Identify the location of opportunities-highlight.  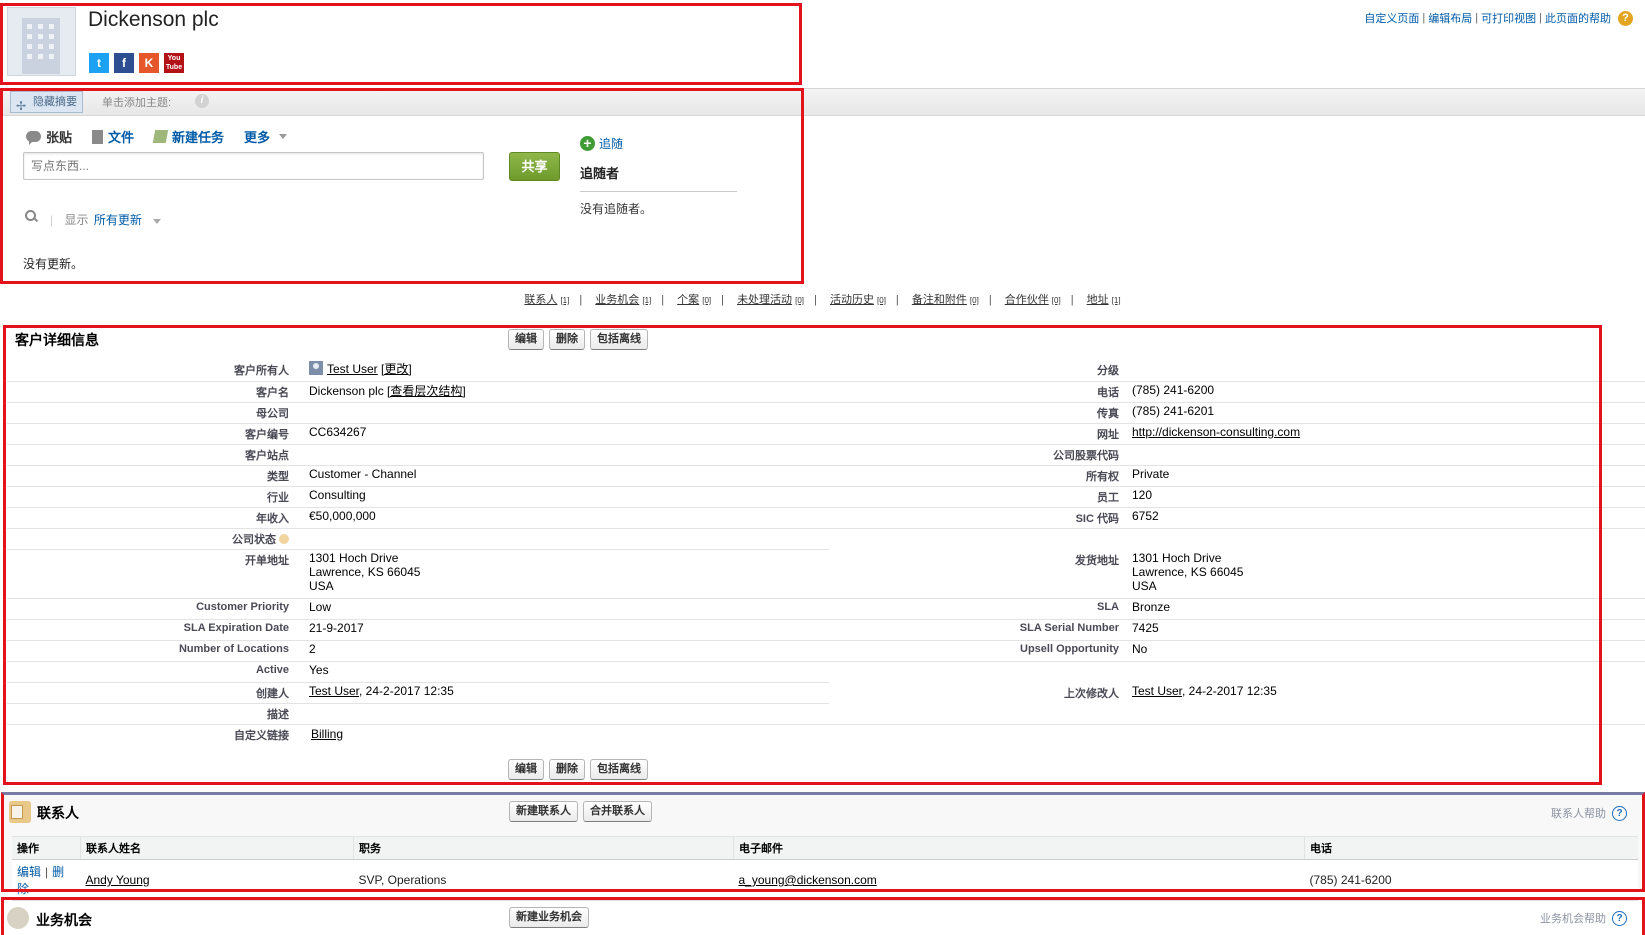
(823, 916).